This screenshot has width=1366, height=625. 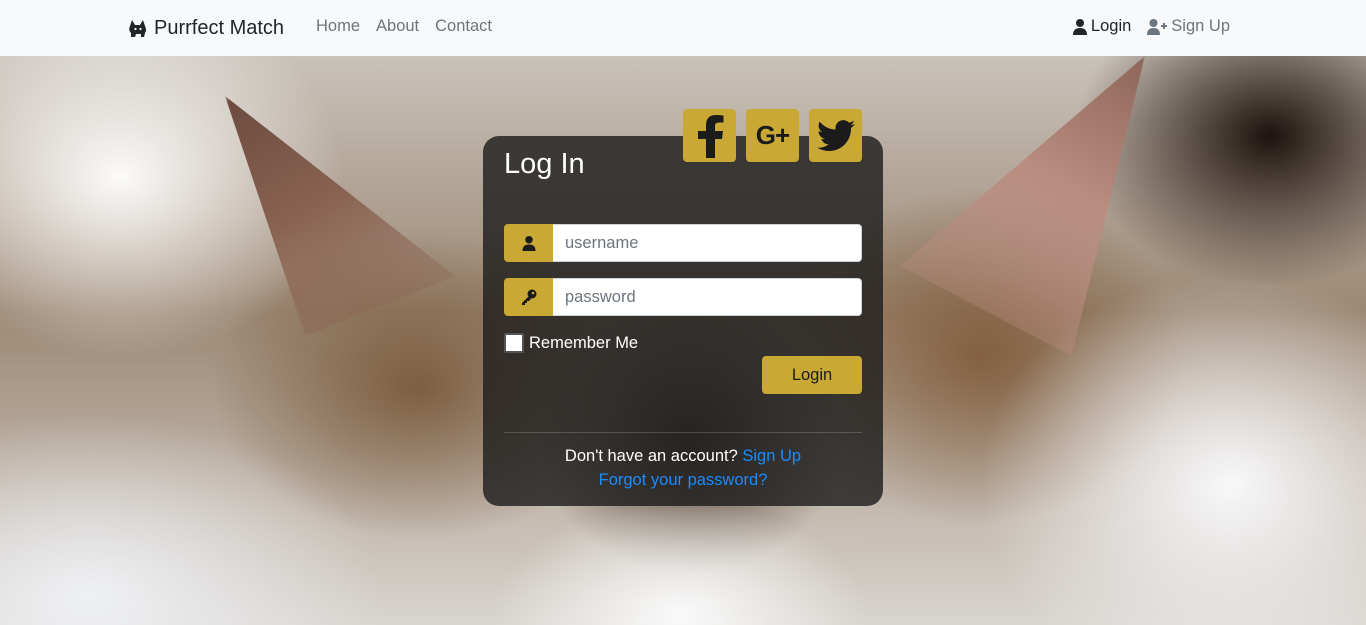 What do you see at coordinates (338, 26) in the screenshot?
I see `nav-home: Home` at bounding box center [338, 26].